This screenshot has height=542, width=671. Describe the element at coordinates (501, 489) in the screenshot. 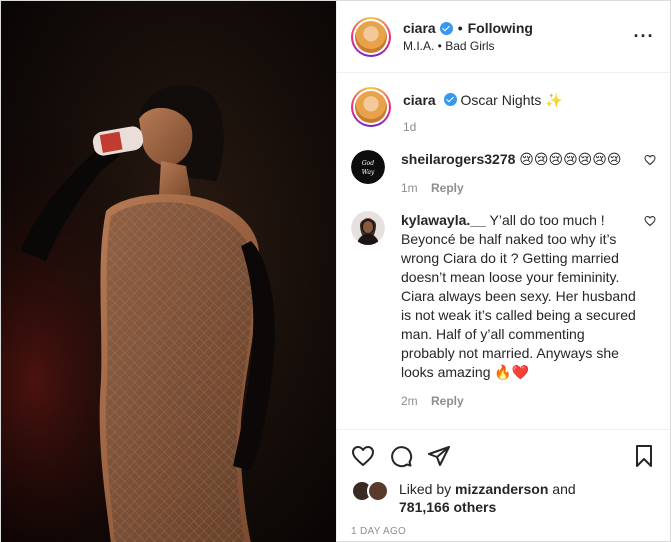

I see `liker-username: mizzanderson` at that location.